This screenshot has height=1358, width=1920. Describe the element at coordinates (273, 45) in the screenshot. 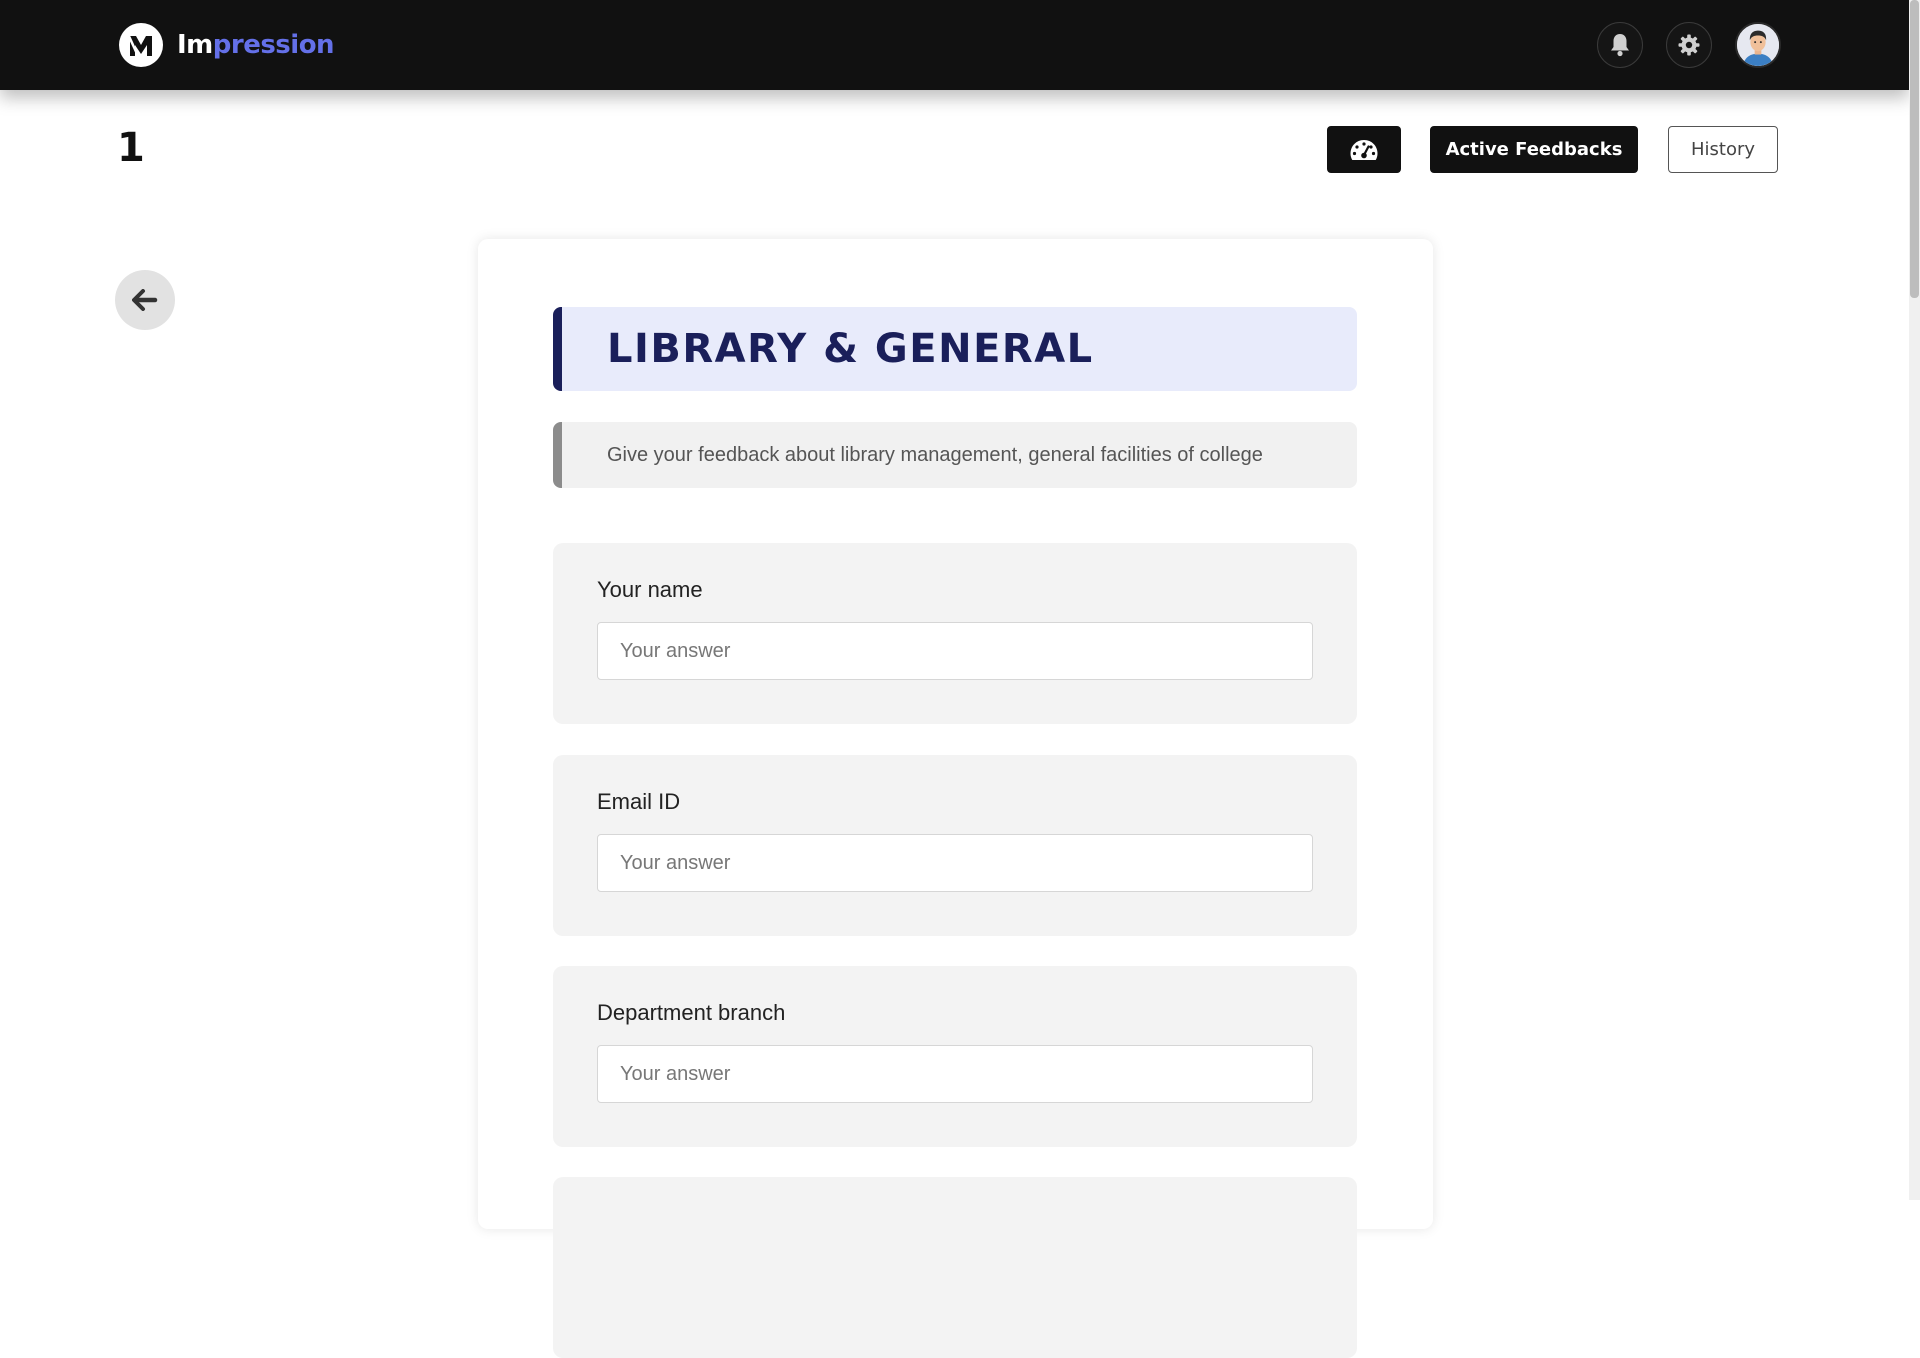

I see `brand-name-part2: pression` at that location.